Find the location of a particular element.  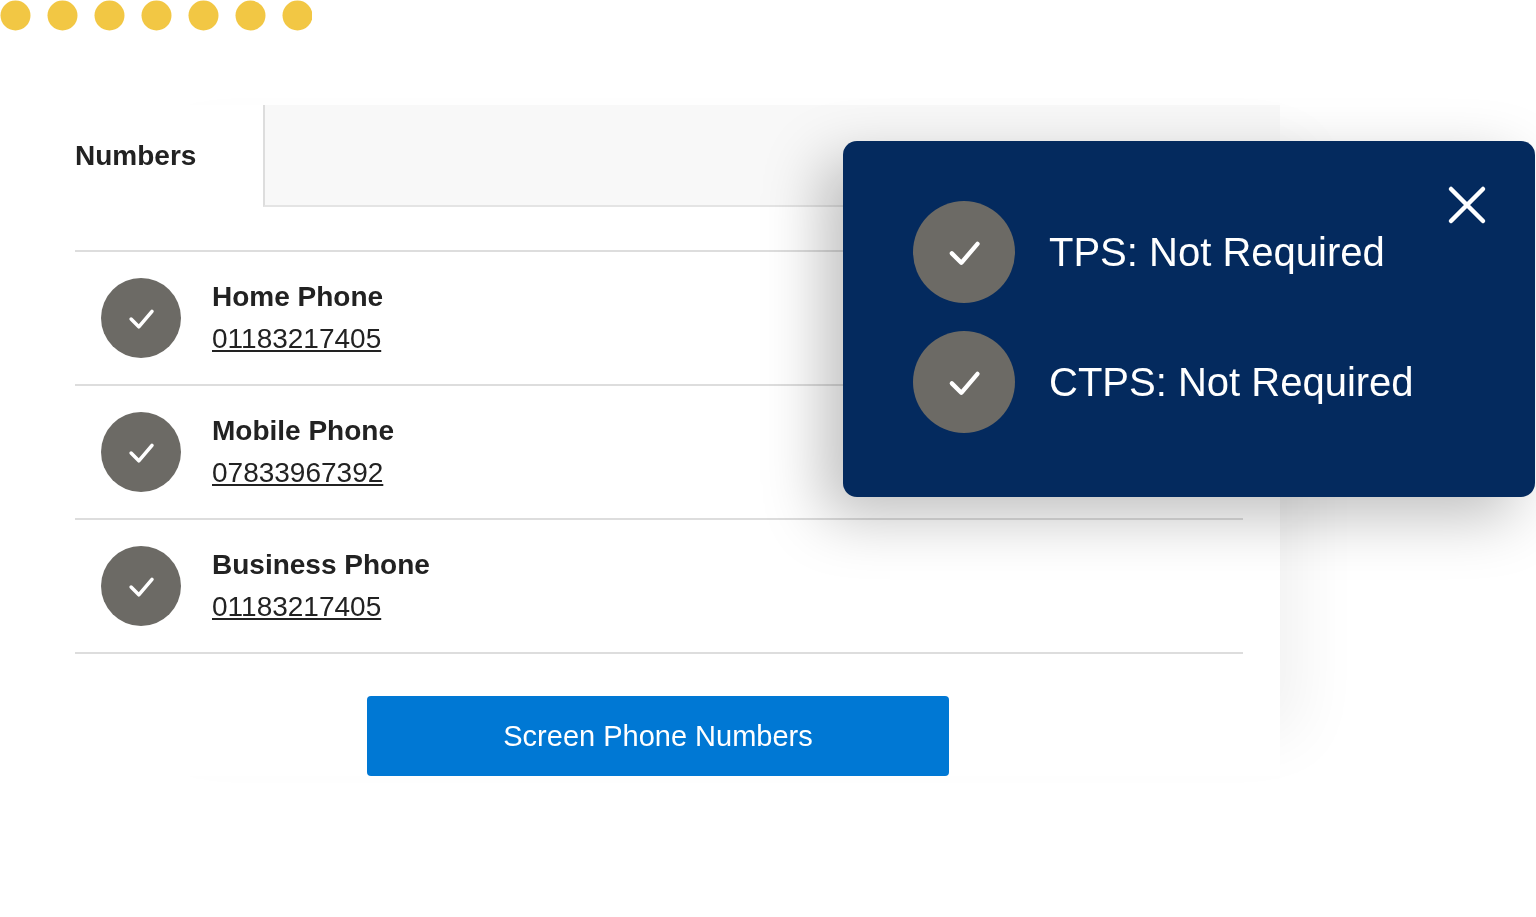

field-label: Numbers is located at coordinates (136, 156).